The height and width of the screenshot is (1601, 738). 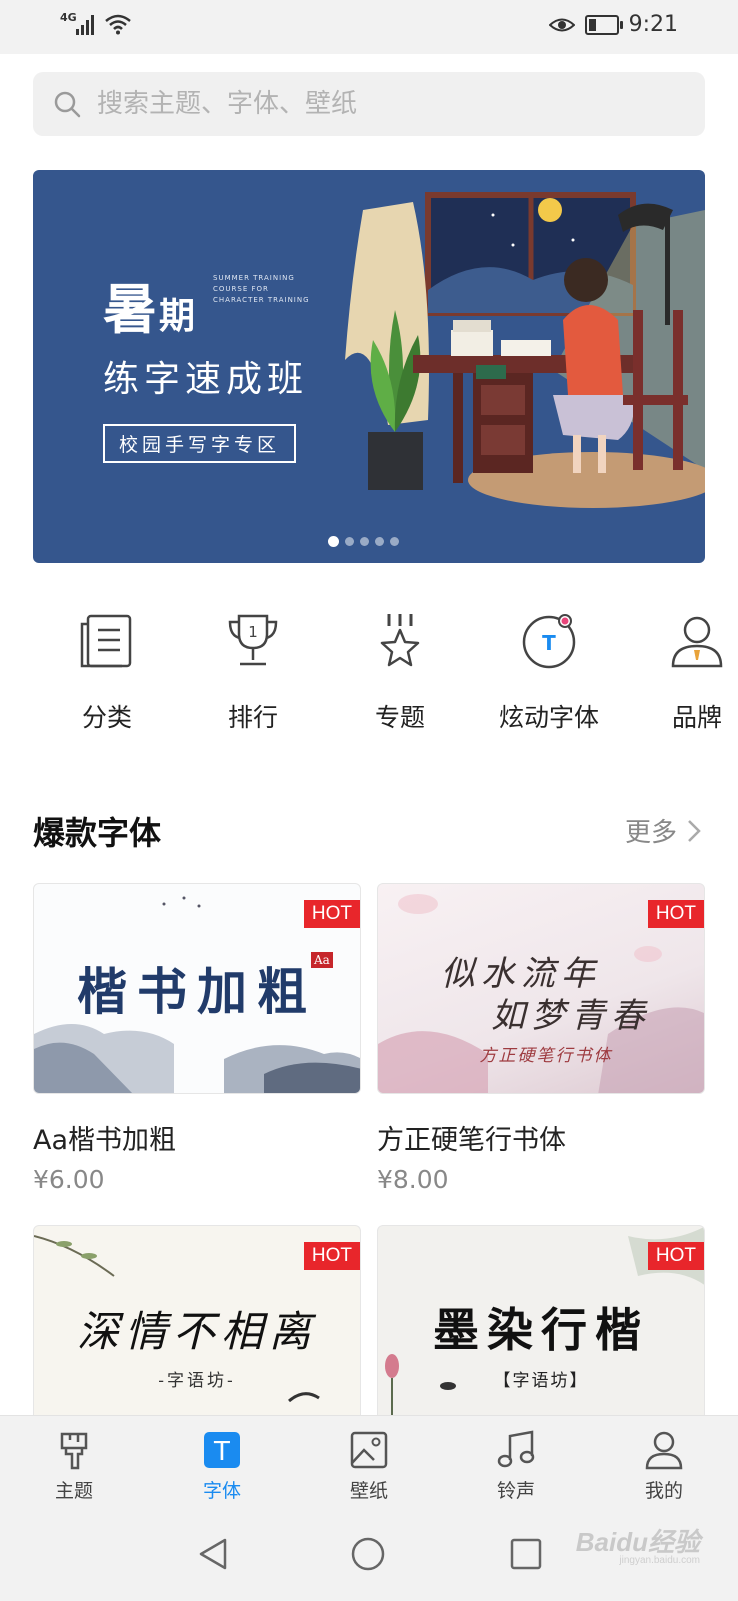 I want to click on font-preview-subtitle: -字语坊-, so click(x=197, y=1381).